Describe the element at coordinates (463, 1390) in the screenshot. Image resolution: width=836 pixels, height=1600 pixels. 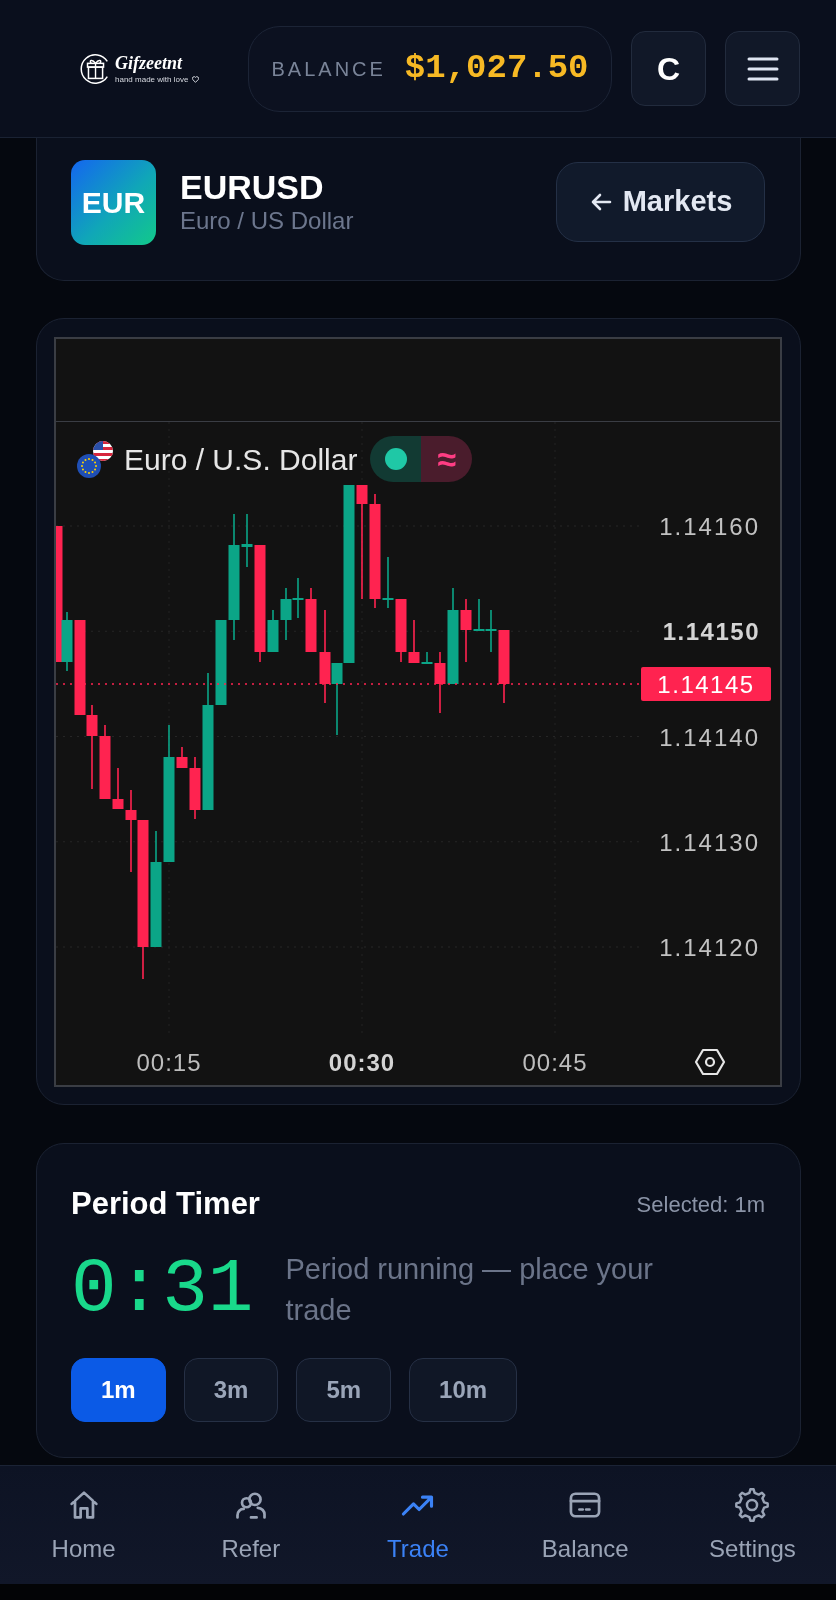
I see `period-option: 10m` at that location.